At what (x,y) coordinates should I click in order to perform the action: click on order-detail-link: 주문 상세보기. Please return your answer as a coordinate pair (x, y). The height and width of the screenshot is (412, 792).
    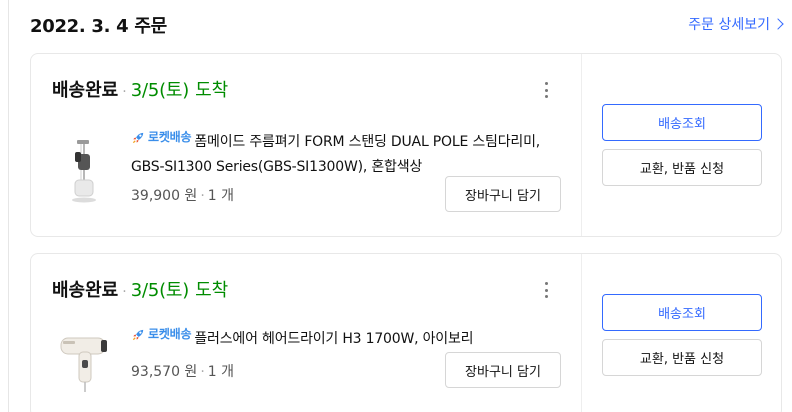
    Looking at the image, I should click on (736, 24).